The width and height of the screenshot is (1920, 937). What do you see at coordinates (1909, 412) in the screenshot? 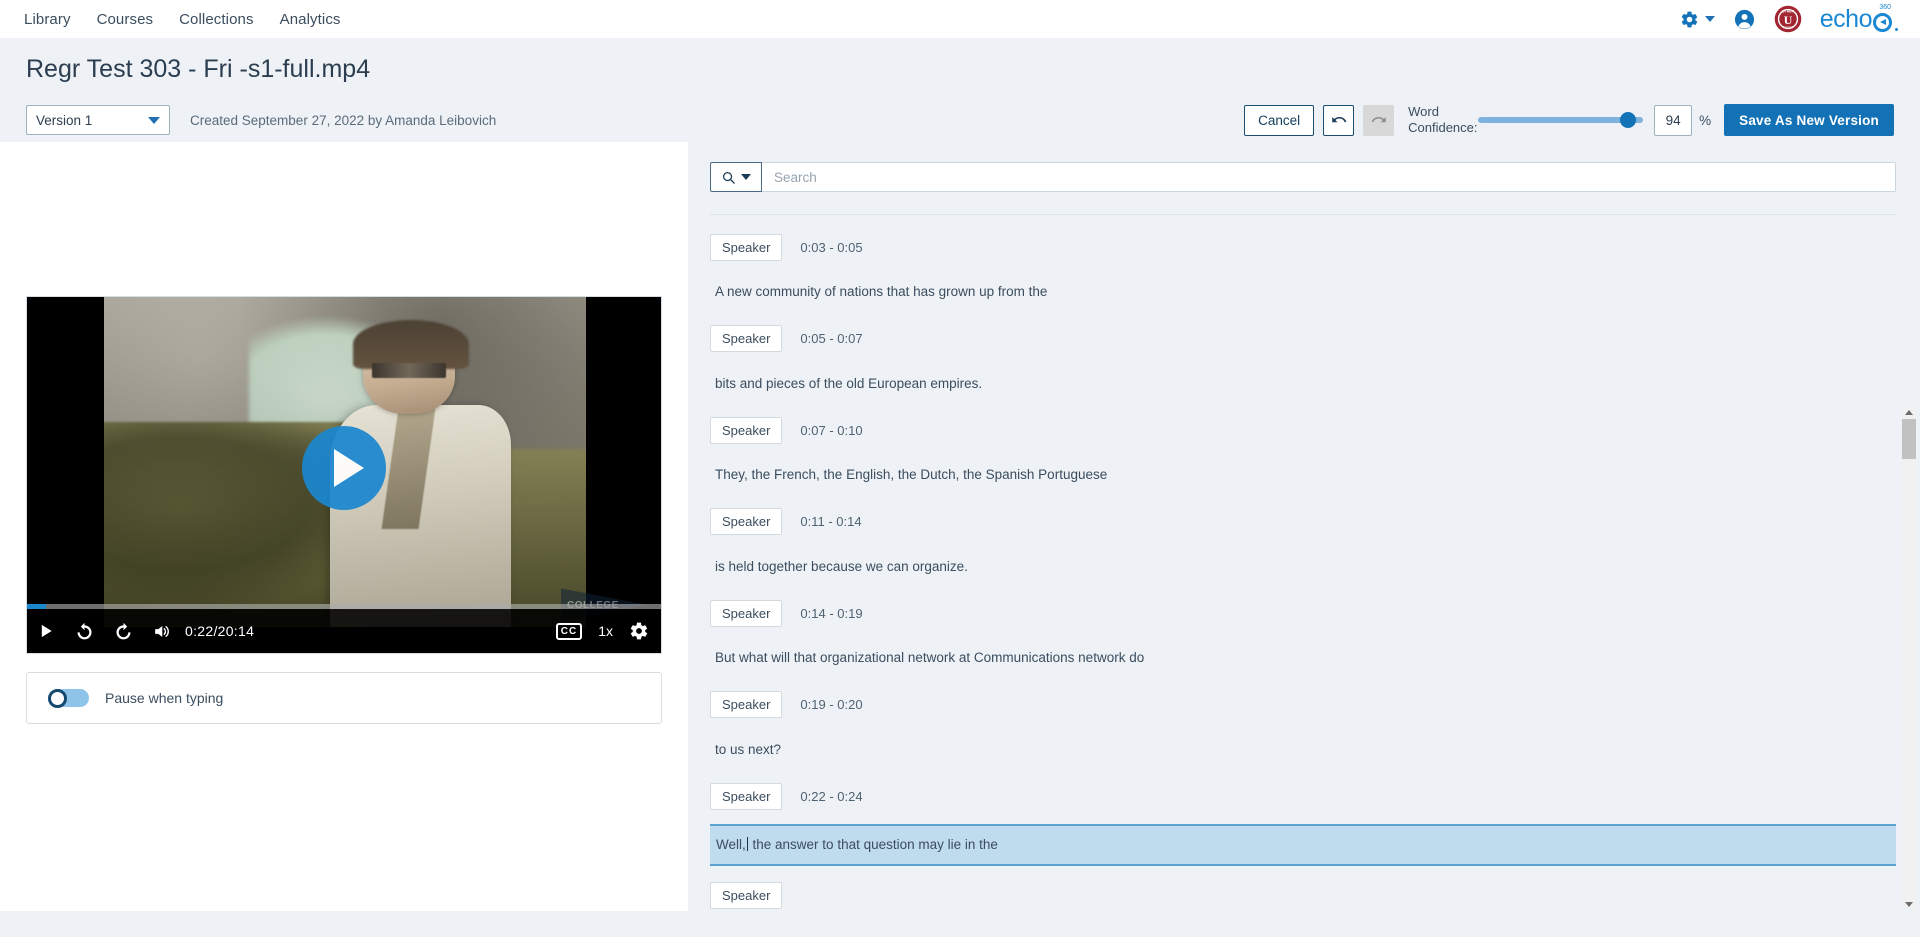
I see `scroll-up-arrow-icon` at bounding box center [1909, 412].